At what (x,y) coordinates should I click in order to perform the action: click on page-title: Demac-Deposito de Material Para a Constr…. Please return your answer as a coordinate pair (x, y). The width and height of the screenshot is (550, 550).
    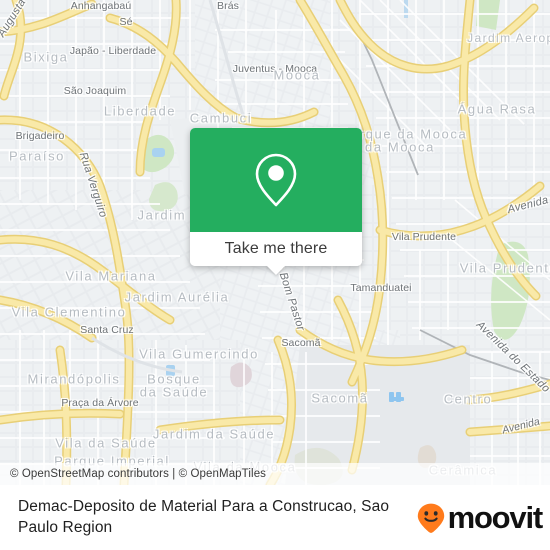
    Looking at the image, I should click on (204, 516).